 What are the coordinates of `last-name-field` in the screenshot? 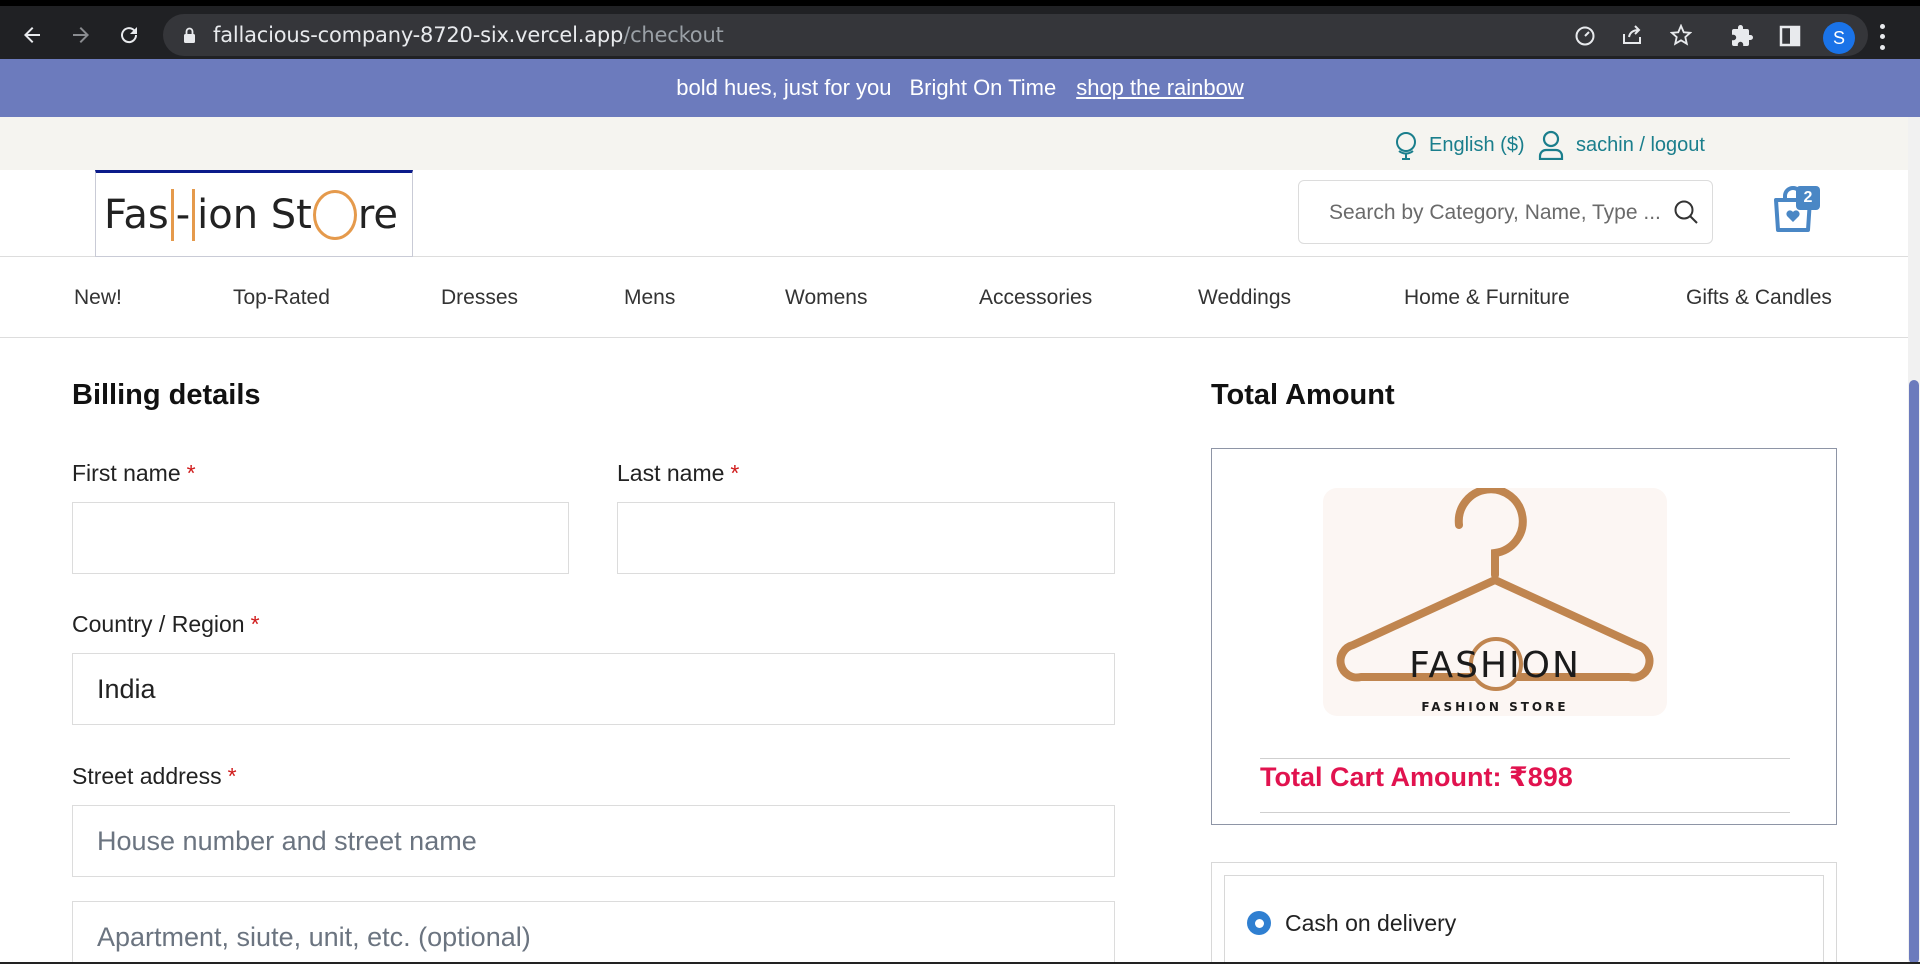 It's located at (866, 538).